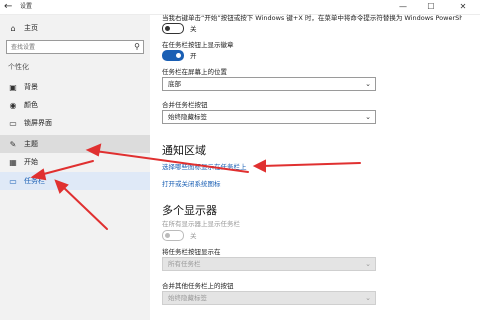 This screenshot has height=320, width=480. What do you see at coordinates (198, 45) in the screenshot?
I see `badge-option-label: 在任务栏按钮上显示徽章` at bounding box center [198, 45].